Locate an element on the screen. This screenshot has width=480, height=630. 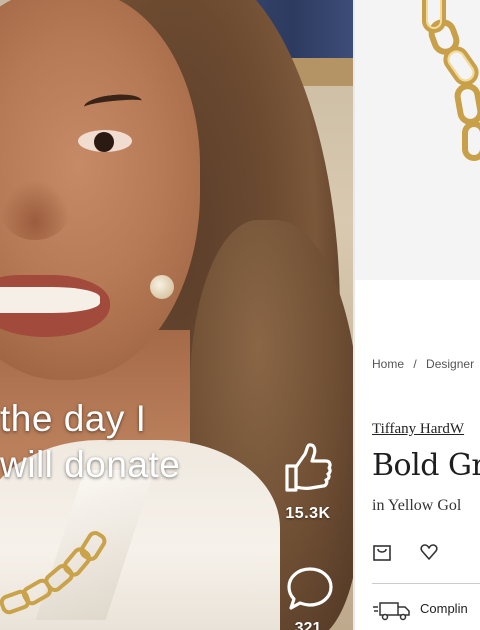
section-divider is located at coordinates (426, 583).